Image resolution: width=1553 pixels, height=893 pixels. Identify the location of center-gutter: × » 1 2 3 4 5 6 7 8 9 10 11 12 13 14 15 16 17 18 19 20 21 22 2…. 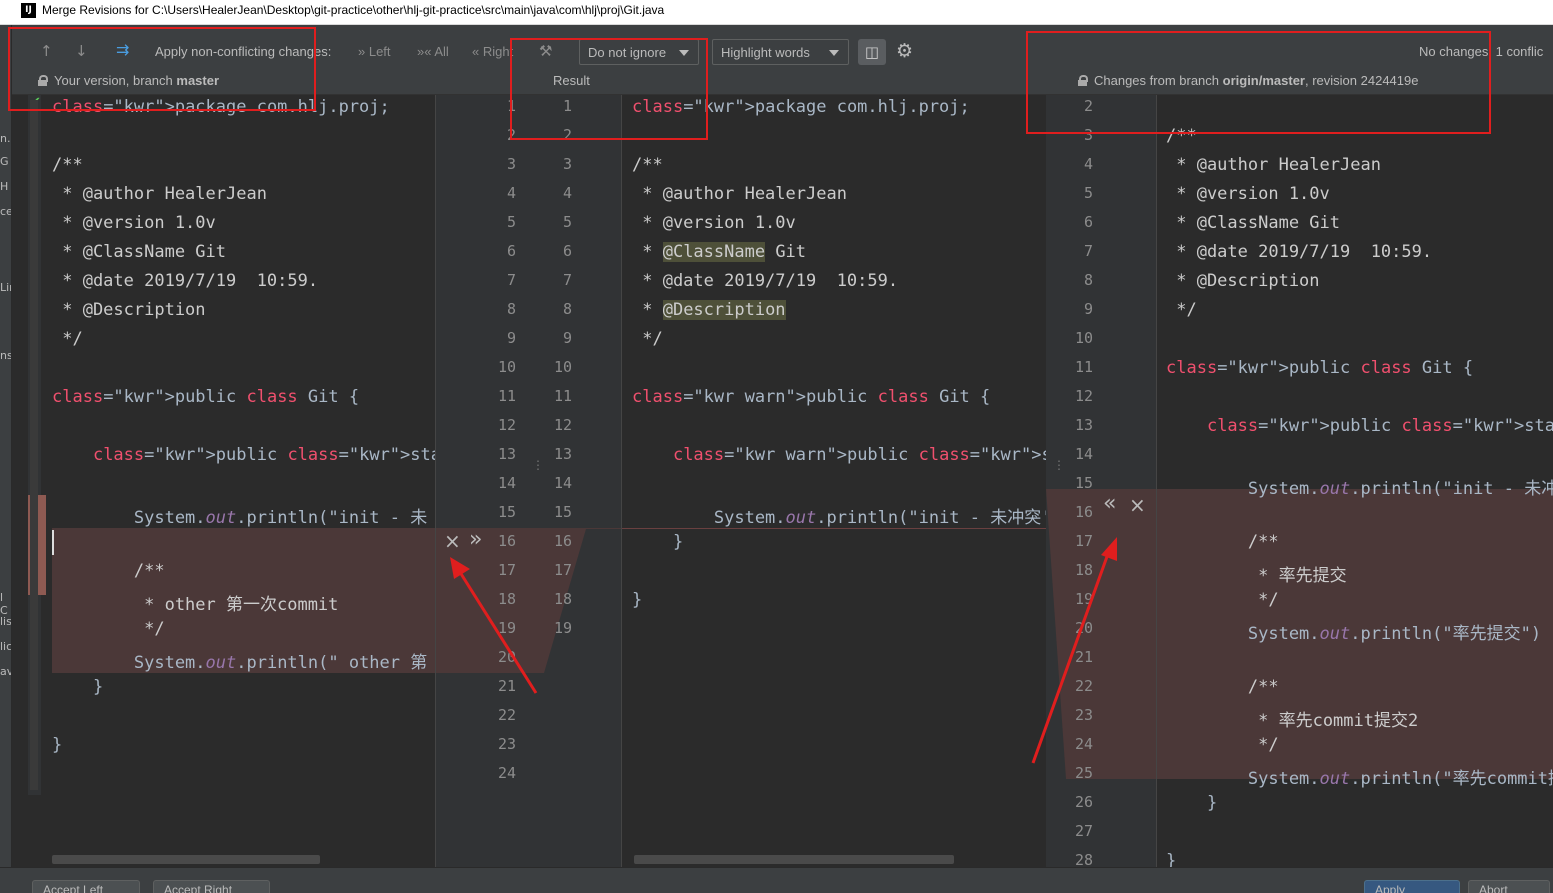
(529, 481).